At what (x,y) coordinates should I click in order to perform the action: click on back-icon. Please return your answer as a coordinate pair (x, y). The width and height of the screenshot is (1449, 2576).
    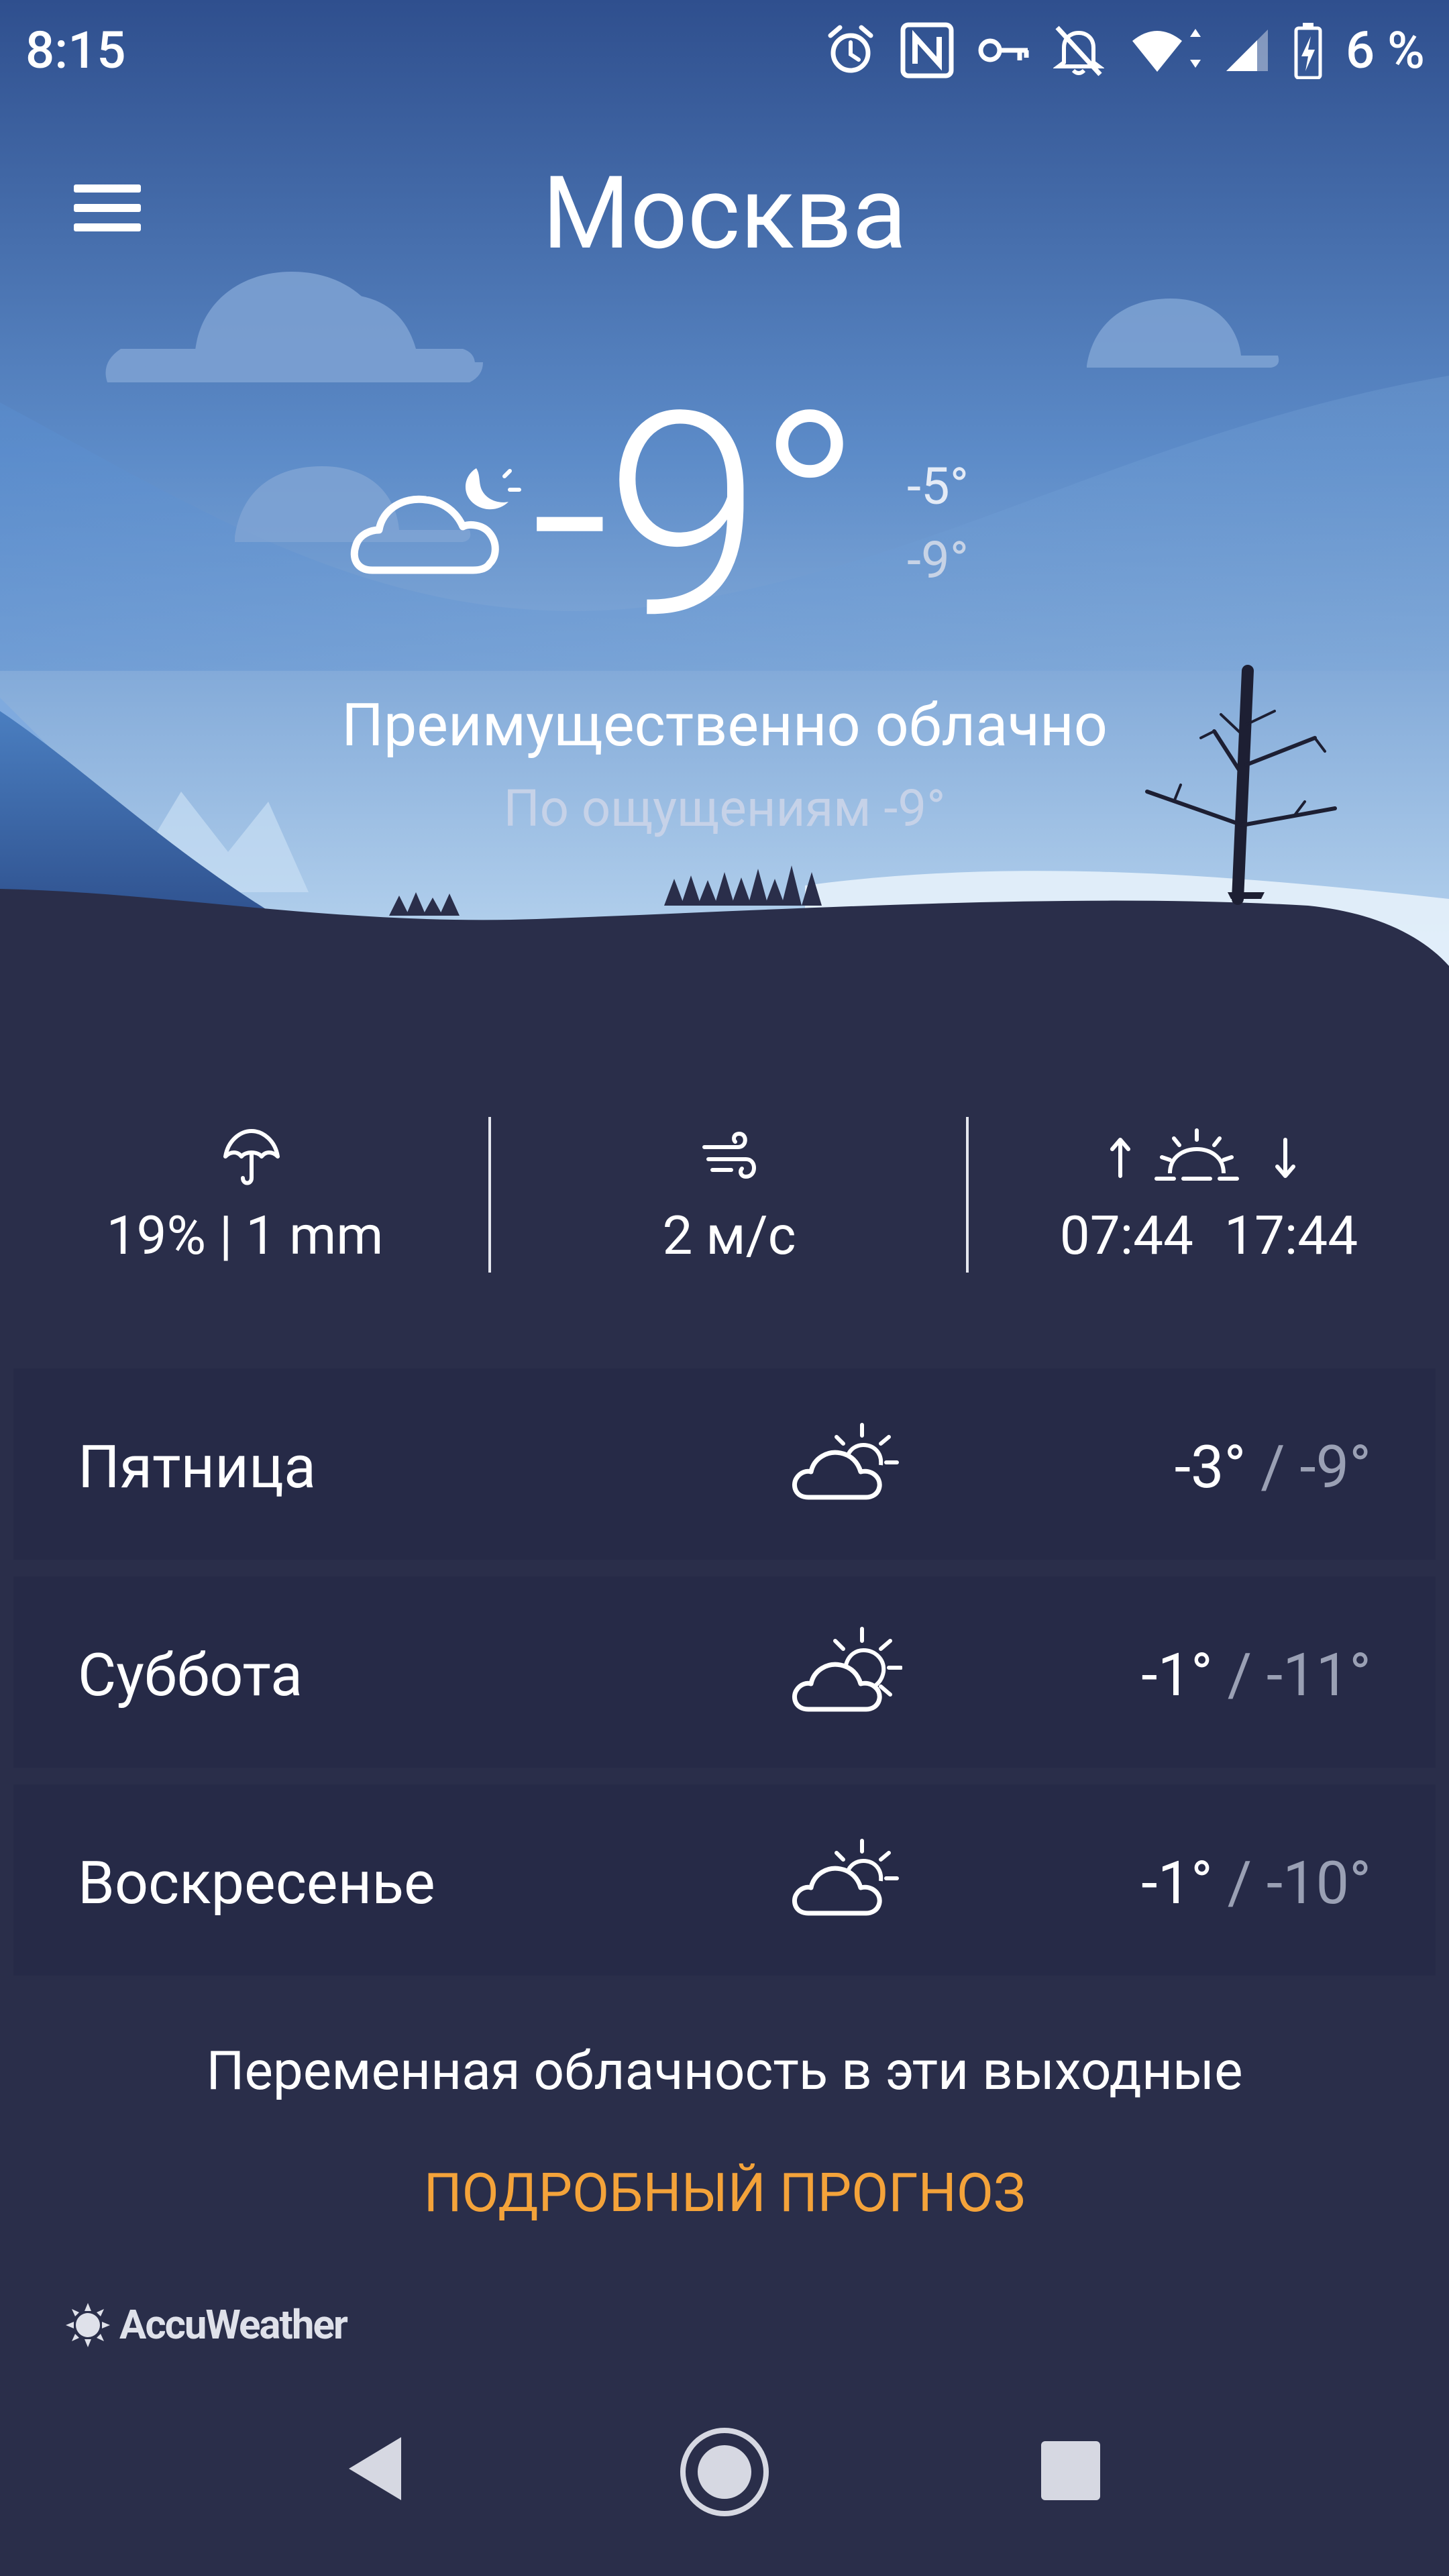
    Looking at the image, I should click on (375, 2469).